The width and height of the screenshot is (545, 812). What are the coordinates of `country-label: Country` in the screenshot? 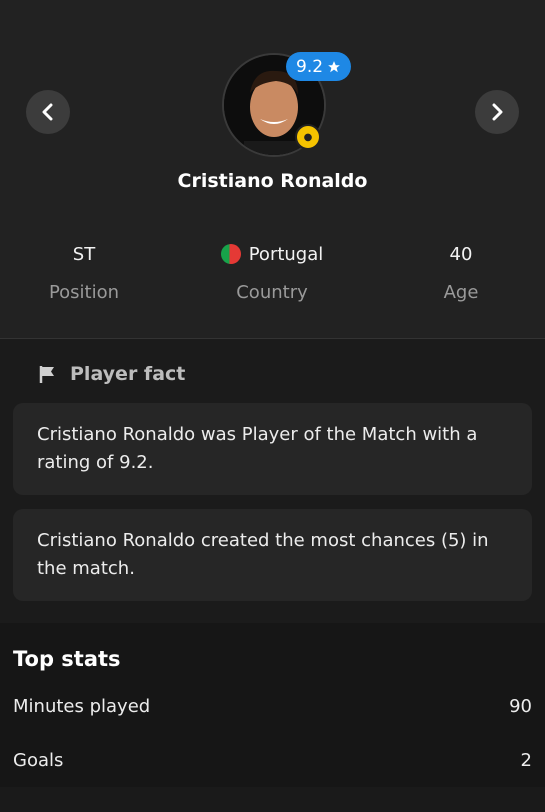 It's located at (272, 292).